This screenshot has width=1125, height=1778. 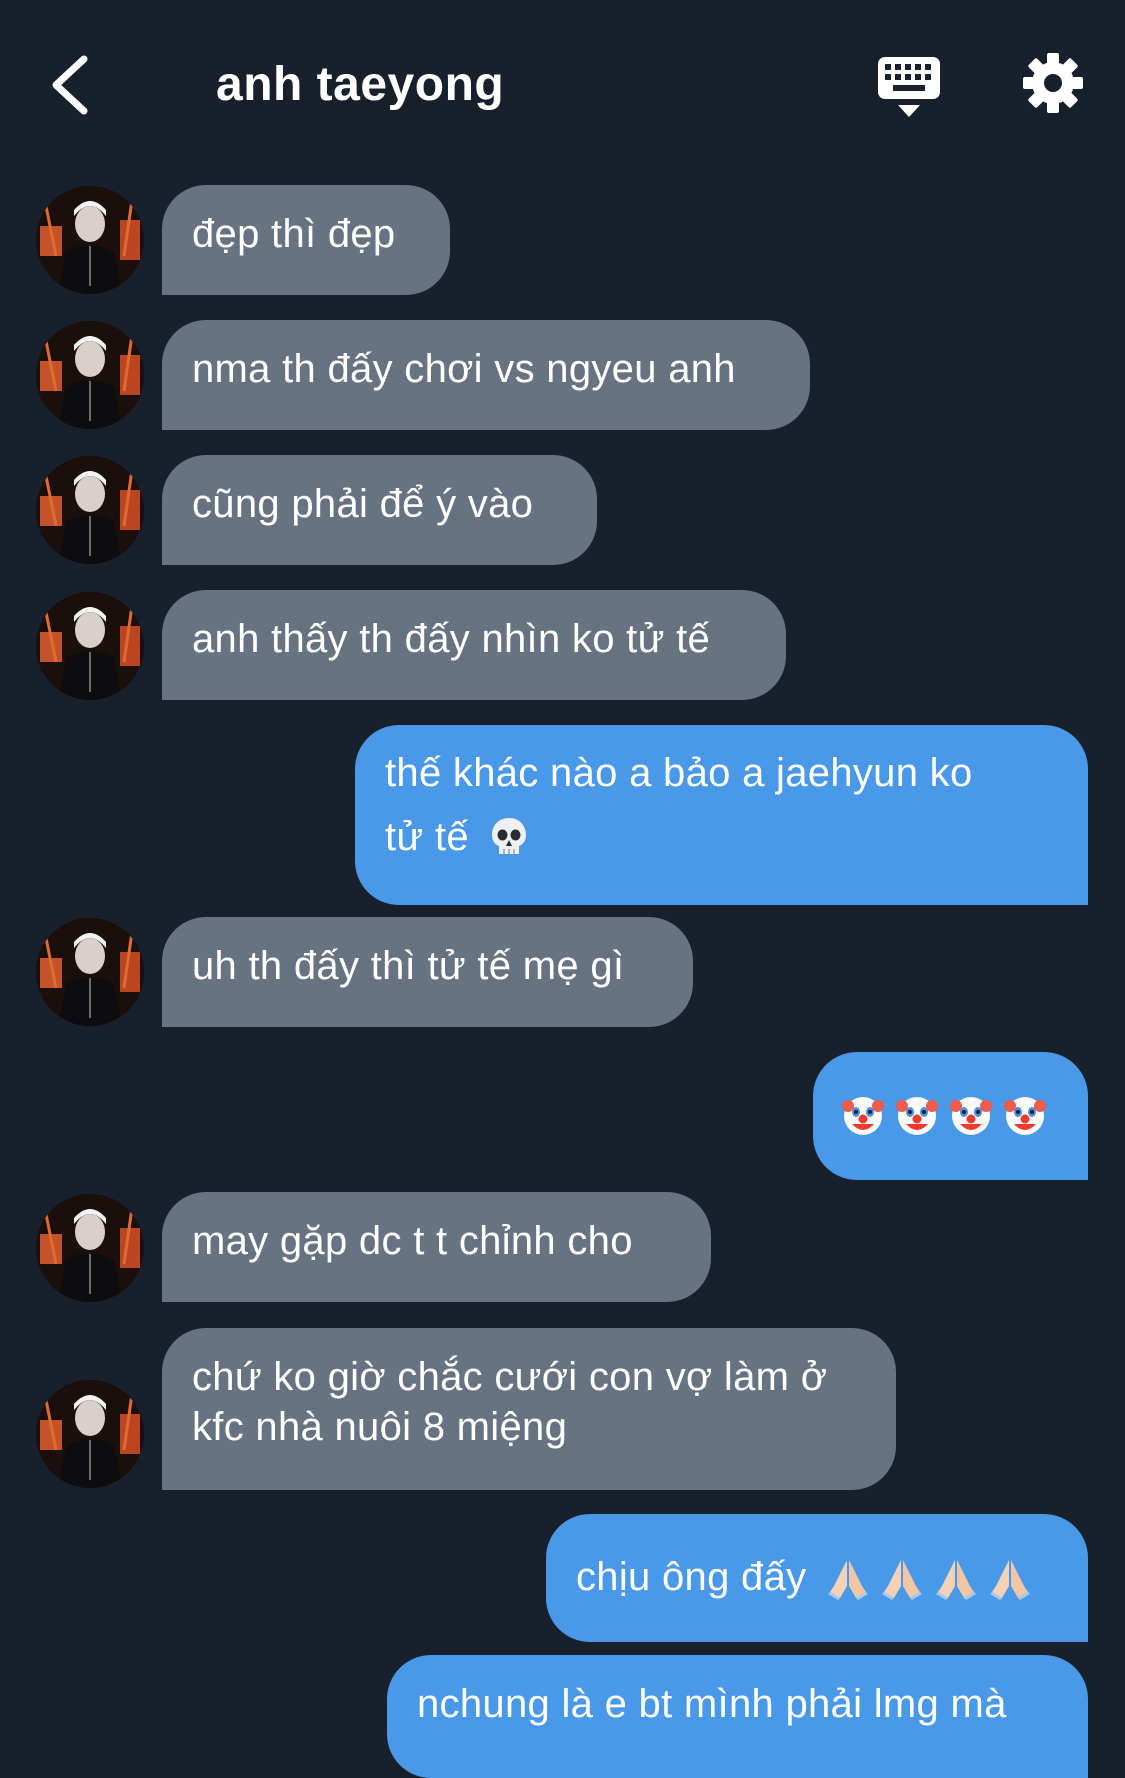 I want to click on outgoing-message: thế khác nào a bảo a jaehyun ko tử tế, so click(x=721, y=815).